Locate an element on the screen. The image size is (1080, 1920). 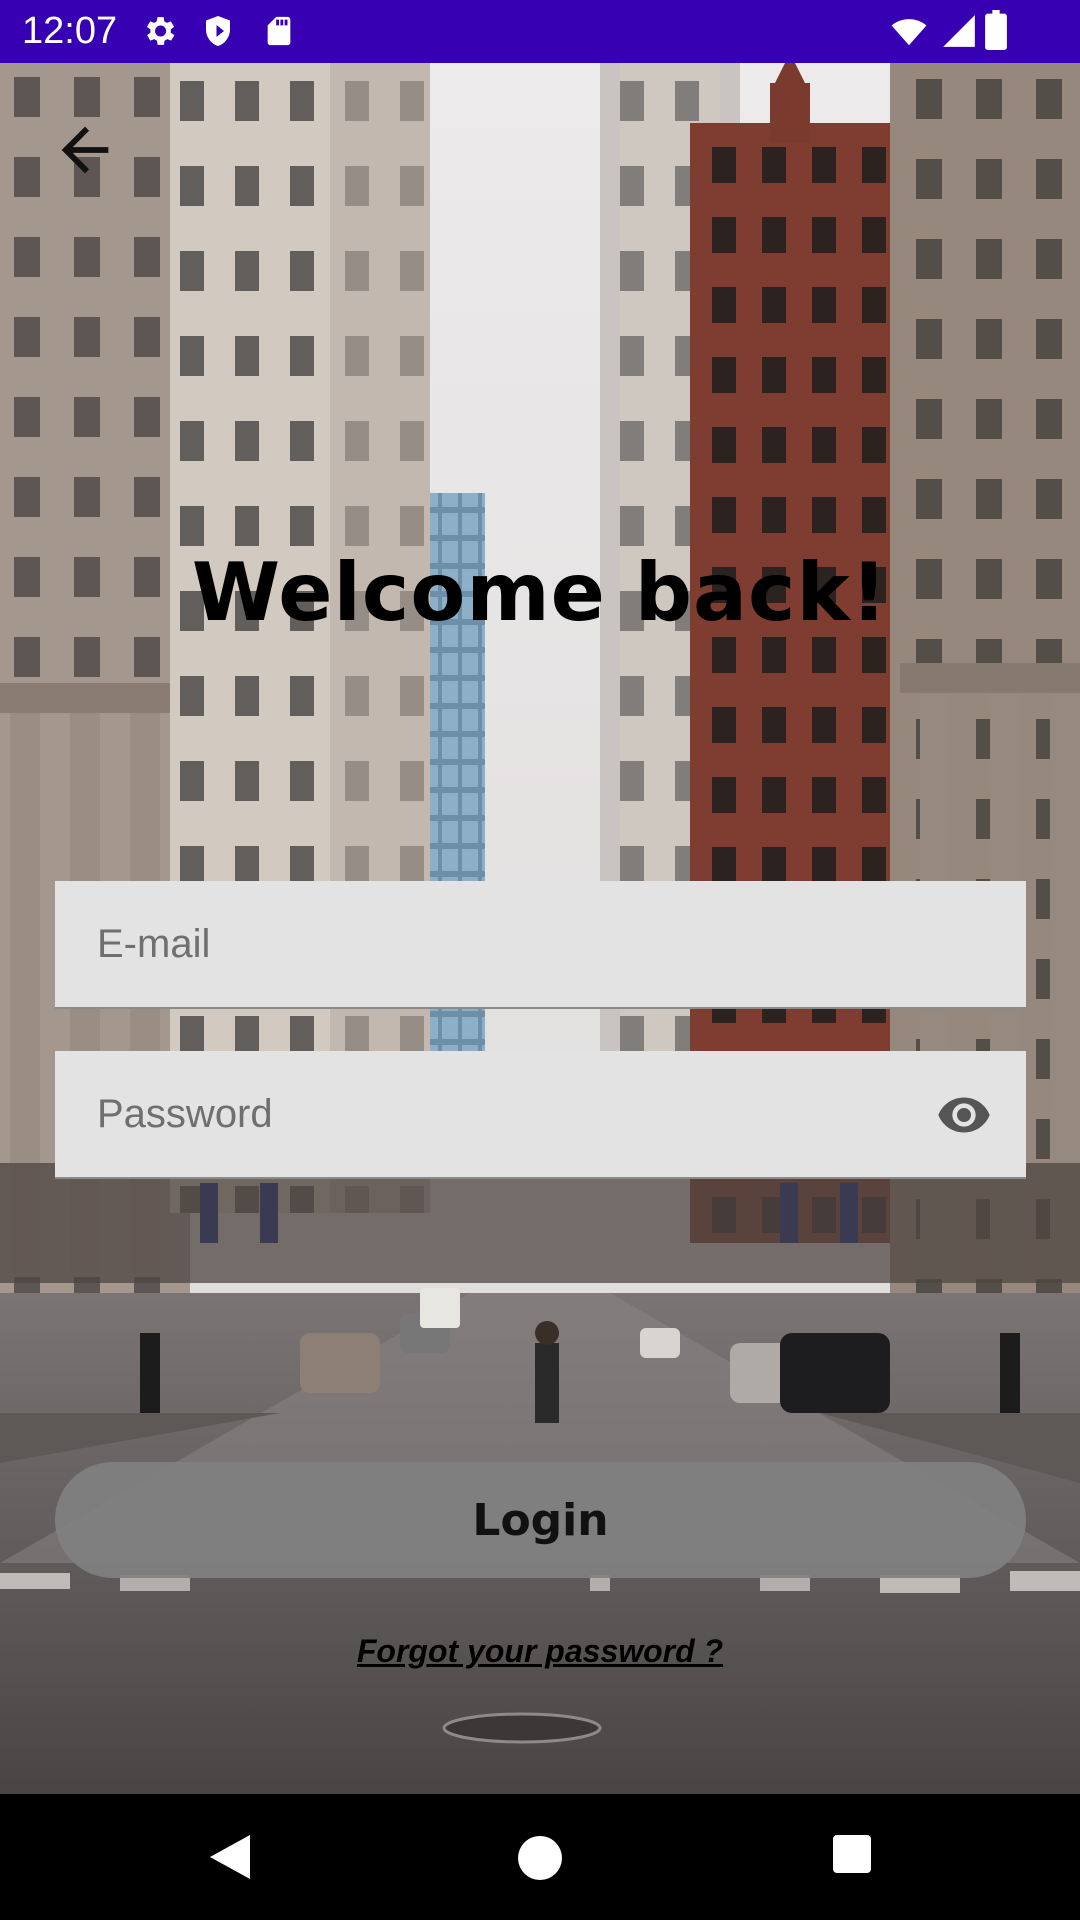
login-button: Login is located at coordinates (540, 1520).